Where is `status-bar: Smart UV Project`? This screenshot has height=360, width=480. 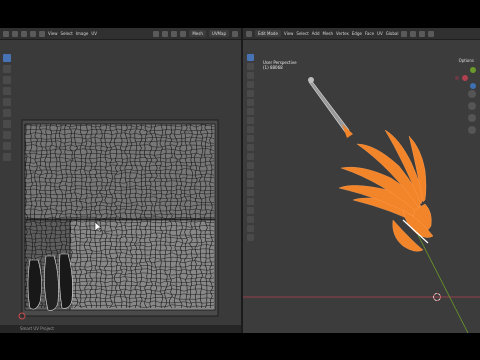
status-bar: Smart UV Project is located at coordinates (120, 329).